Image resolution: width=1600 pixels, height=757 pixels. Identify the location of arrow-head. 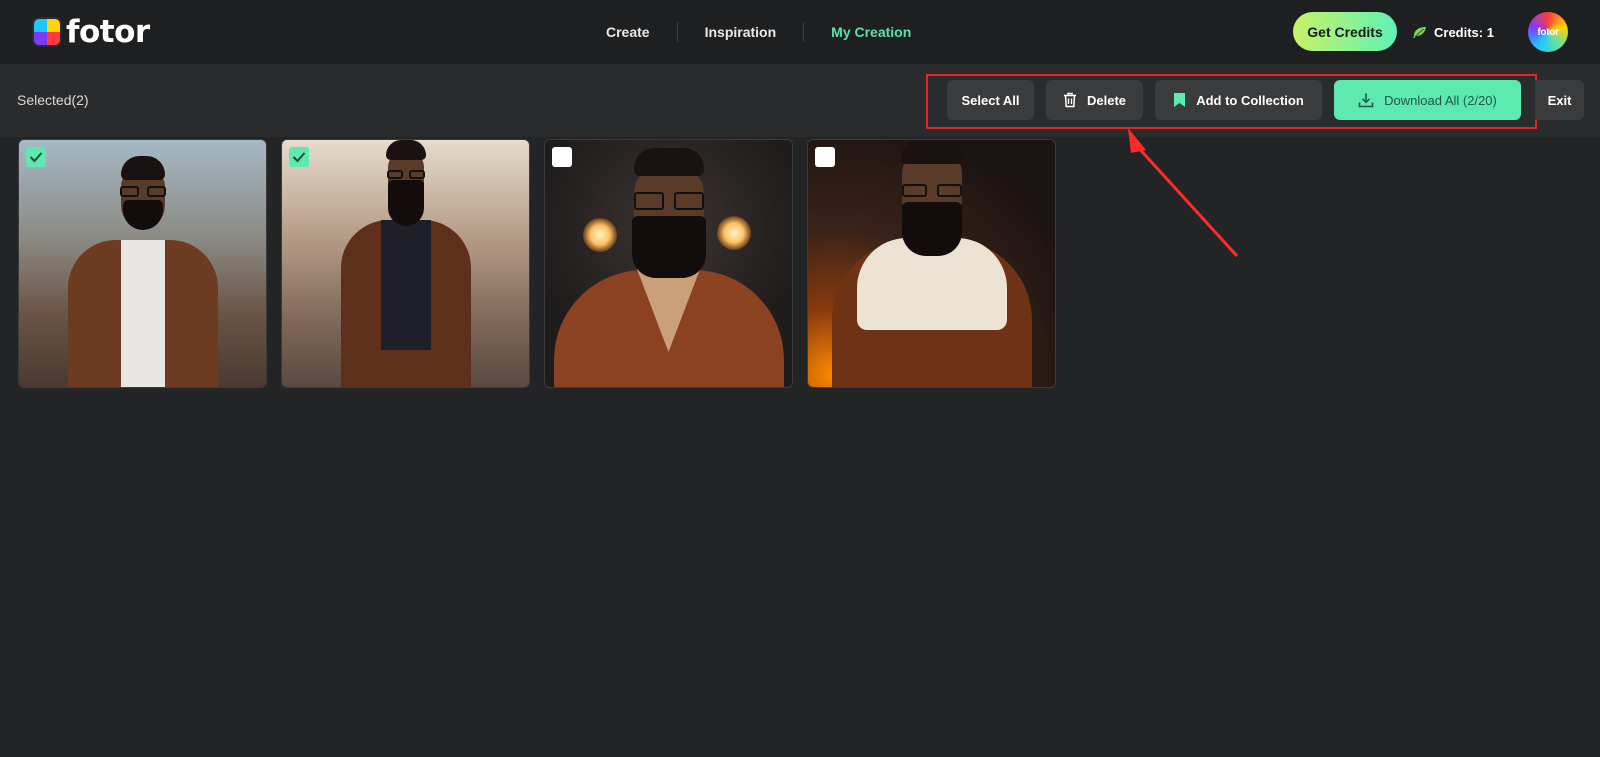
(1137, 140).